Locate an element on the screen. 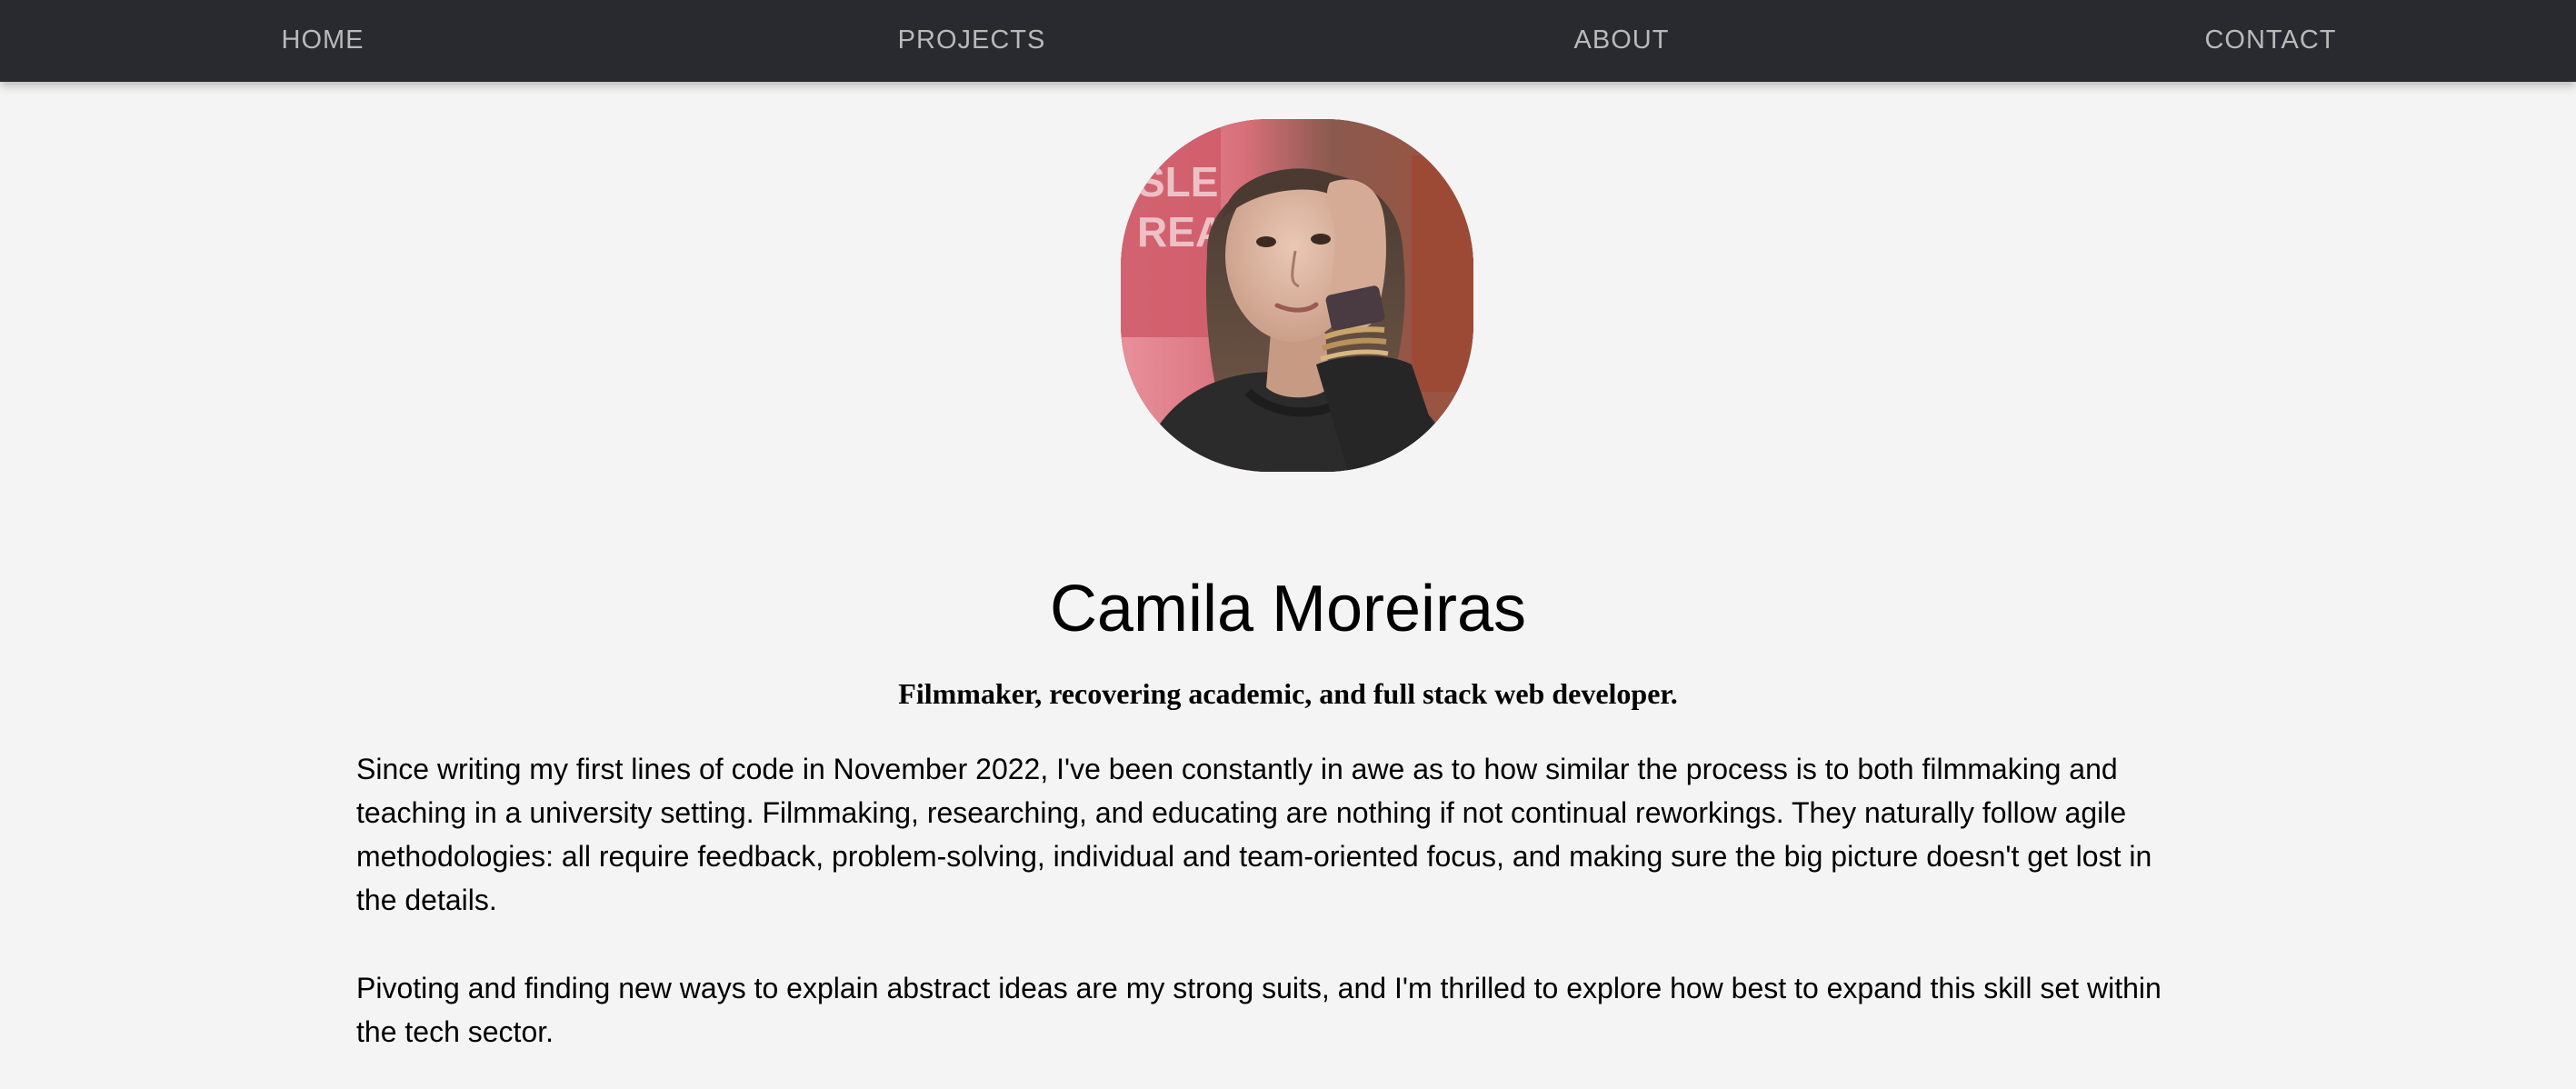 The height and width of the screenshot is (1089, 2576). nav-projects-link: PROJECTS is located at coordinates (972, 41).